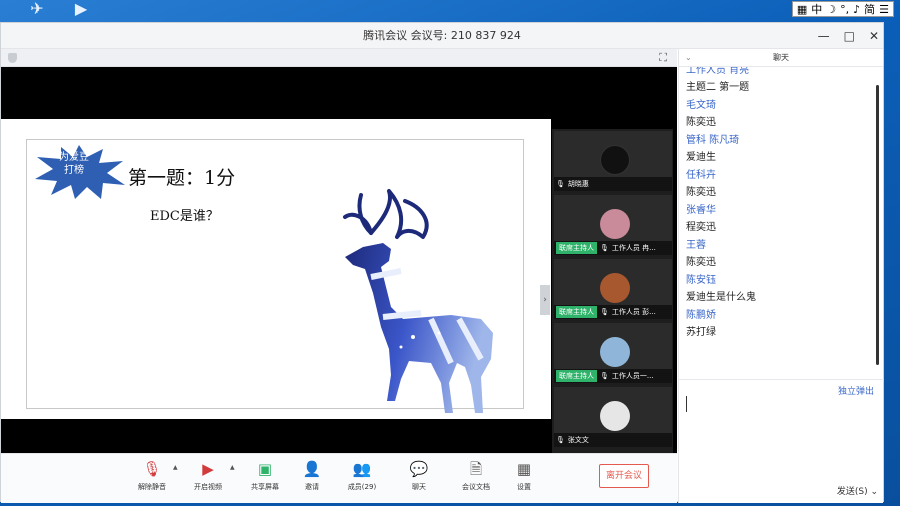  I want to click on ime-toolbar: ▦ 中 ☽ °, ♪ 简 ☰, so click(842, 9).